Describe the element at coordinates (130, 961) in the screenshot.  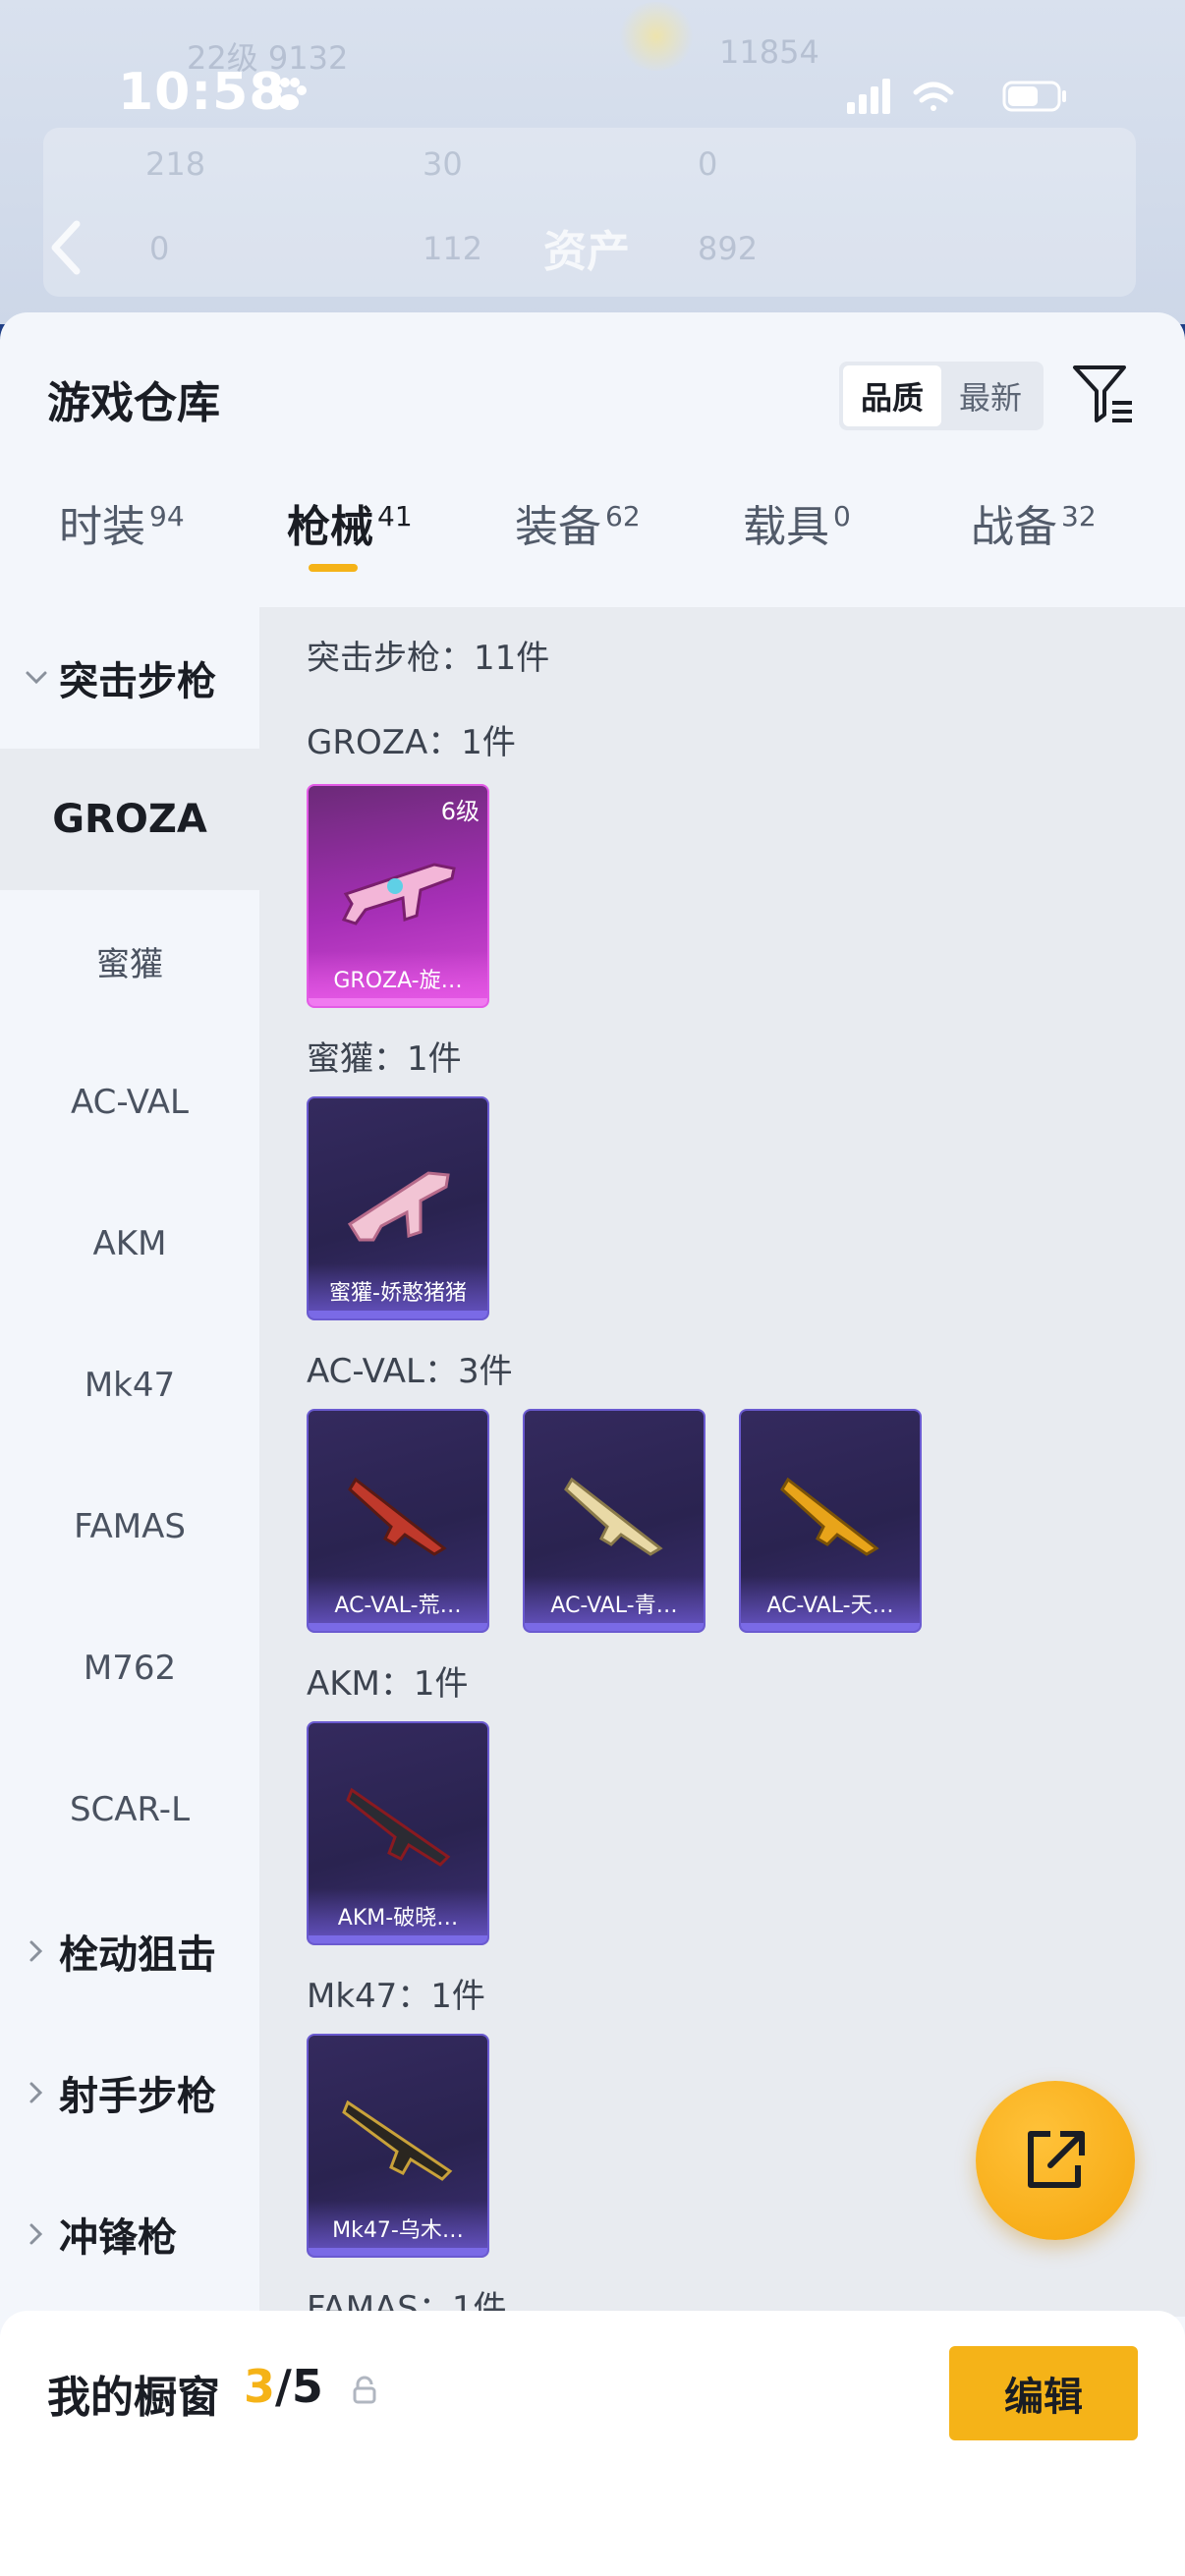
I see `sidebar-item-honey-badger: 蜜獾` at that location.